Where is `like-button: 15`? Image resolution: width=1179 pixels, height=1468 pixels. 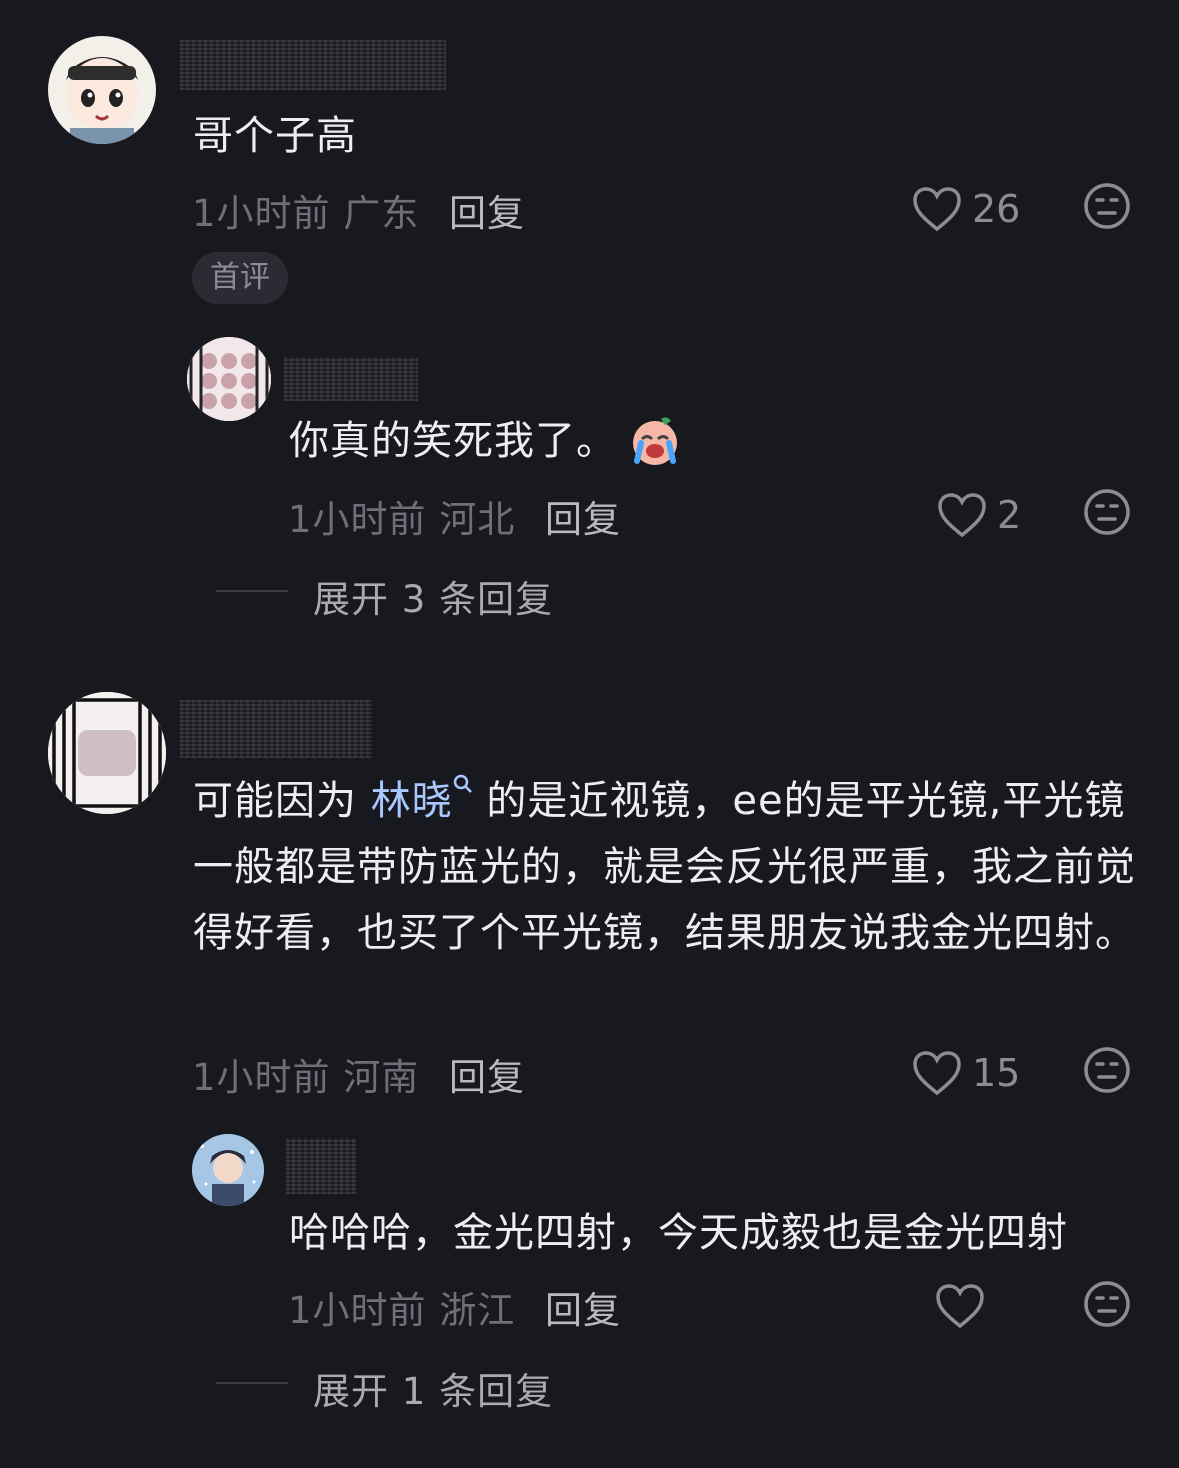 like-button: 15 is located at coordinates (966, 1073).